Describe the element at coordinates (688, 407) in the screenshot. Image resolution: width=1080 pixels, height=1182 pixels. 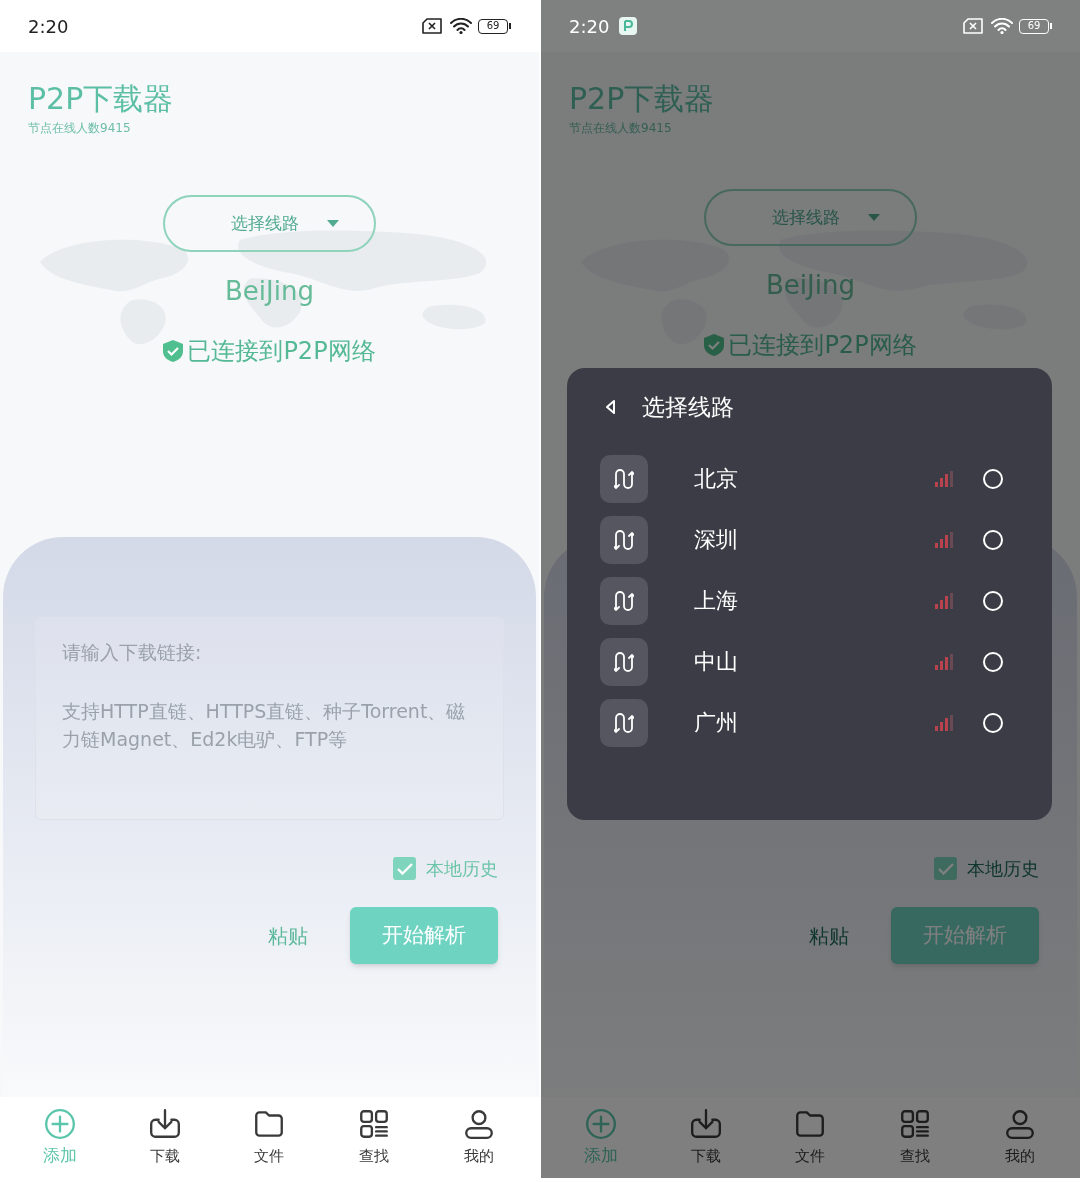
I see `dialog-title: 选择线路` at that location.